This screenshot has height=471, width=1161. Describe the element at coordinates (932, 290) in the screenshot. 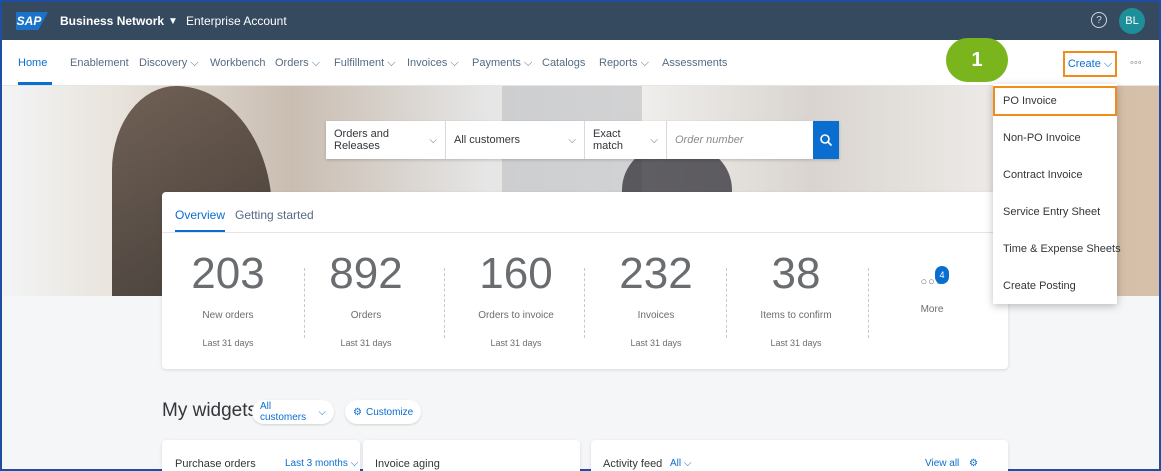

I see `tile-more: ○○○ 4 More` at that location.